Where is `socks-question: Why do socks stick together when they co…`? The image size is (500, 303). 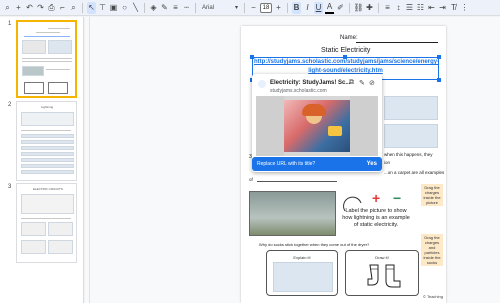 socks-question: Why do socks stick together when they co… is located at coordinates (314, 244).